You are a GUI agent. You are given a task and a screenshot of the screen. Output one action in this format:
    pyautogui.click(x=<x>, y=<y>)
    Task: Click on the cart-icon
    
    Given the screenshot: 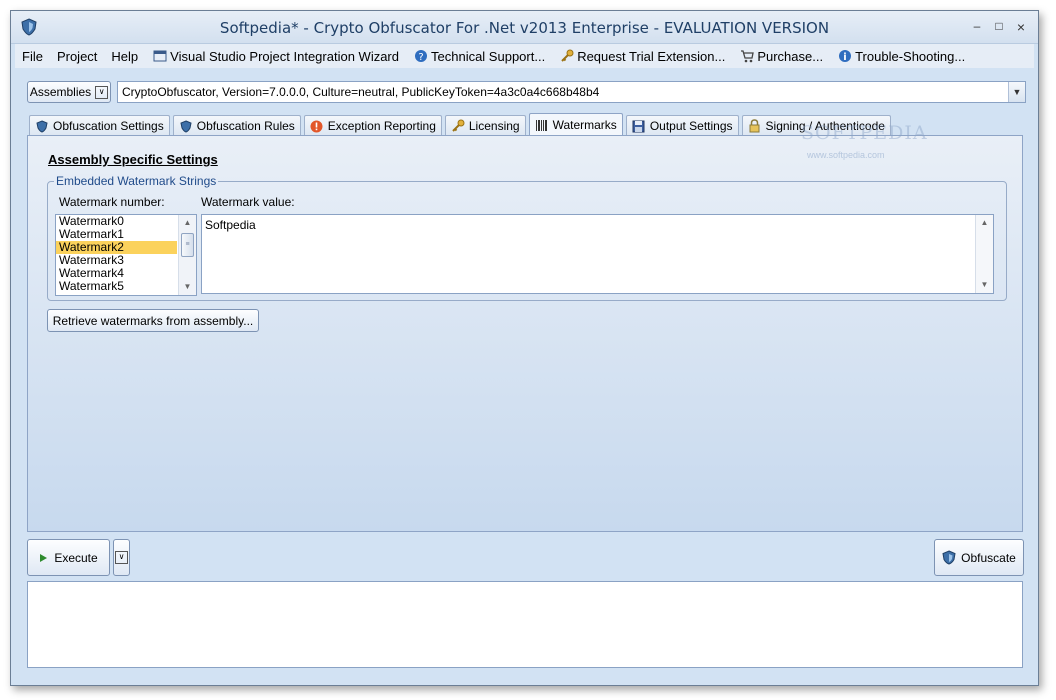 What is the action you would take?
    pyautogui.click(x=746, y=56)
    